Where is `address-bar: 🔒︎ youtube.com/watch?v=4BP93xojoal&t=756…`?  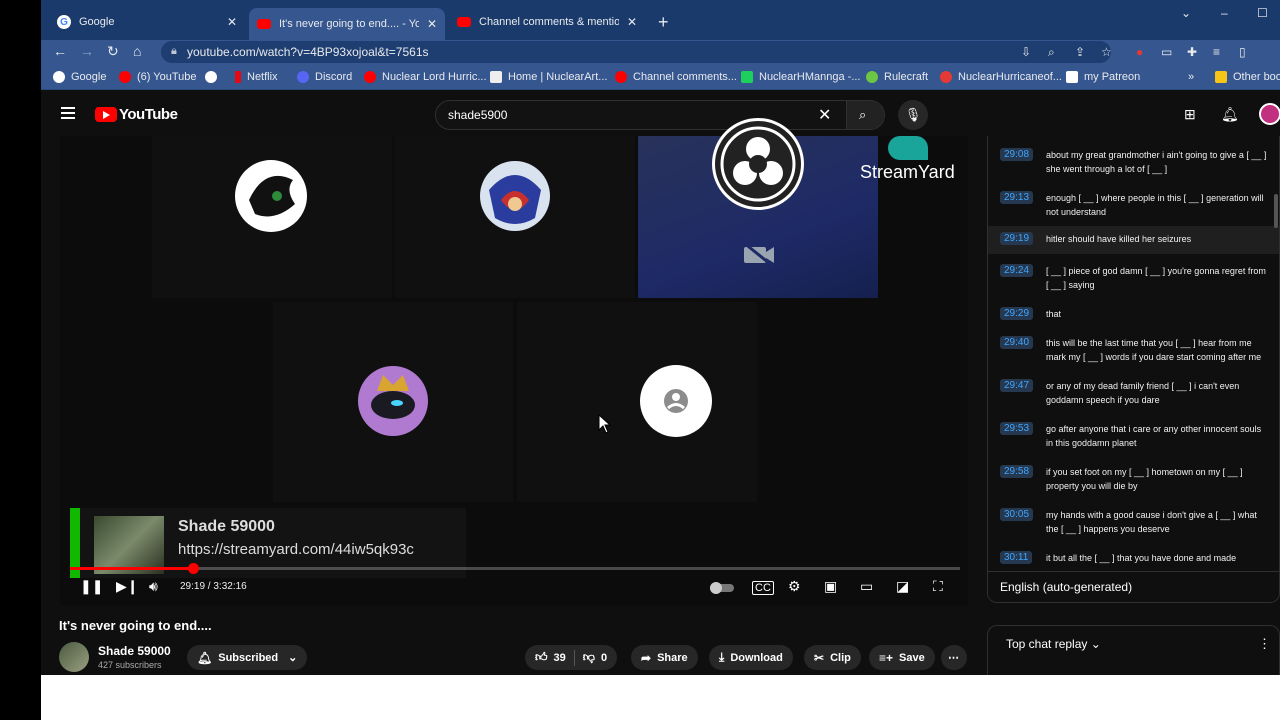 address-bar: 🔒︎ youtube.com/watch?v=4BP93xojoal&t=756… is located at coordinates (636, 52).